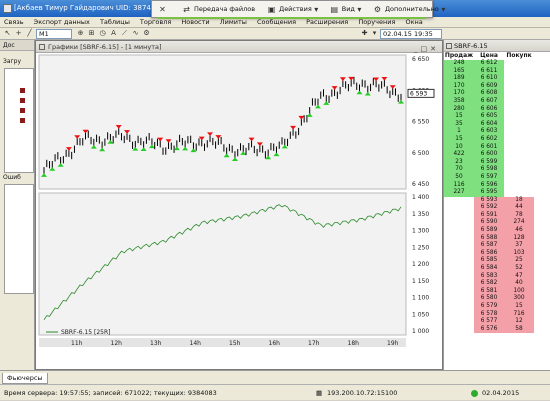 Image resolution: width=550 pixels, height=401 pixels. Describe the element at coordinates (135, 33) in the screenshot. I see `indicator-icon: ∿` at that location.